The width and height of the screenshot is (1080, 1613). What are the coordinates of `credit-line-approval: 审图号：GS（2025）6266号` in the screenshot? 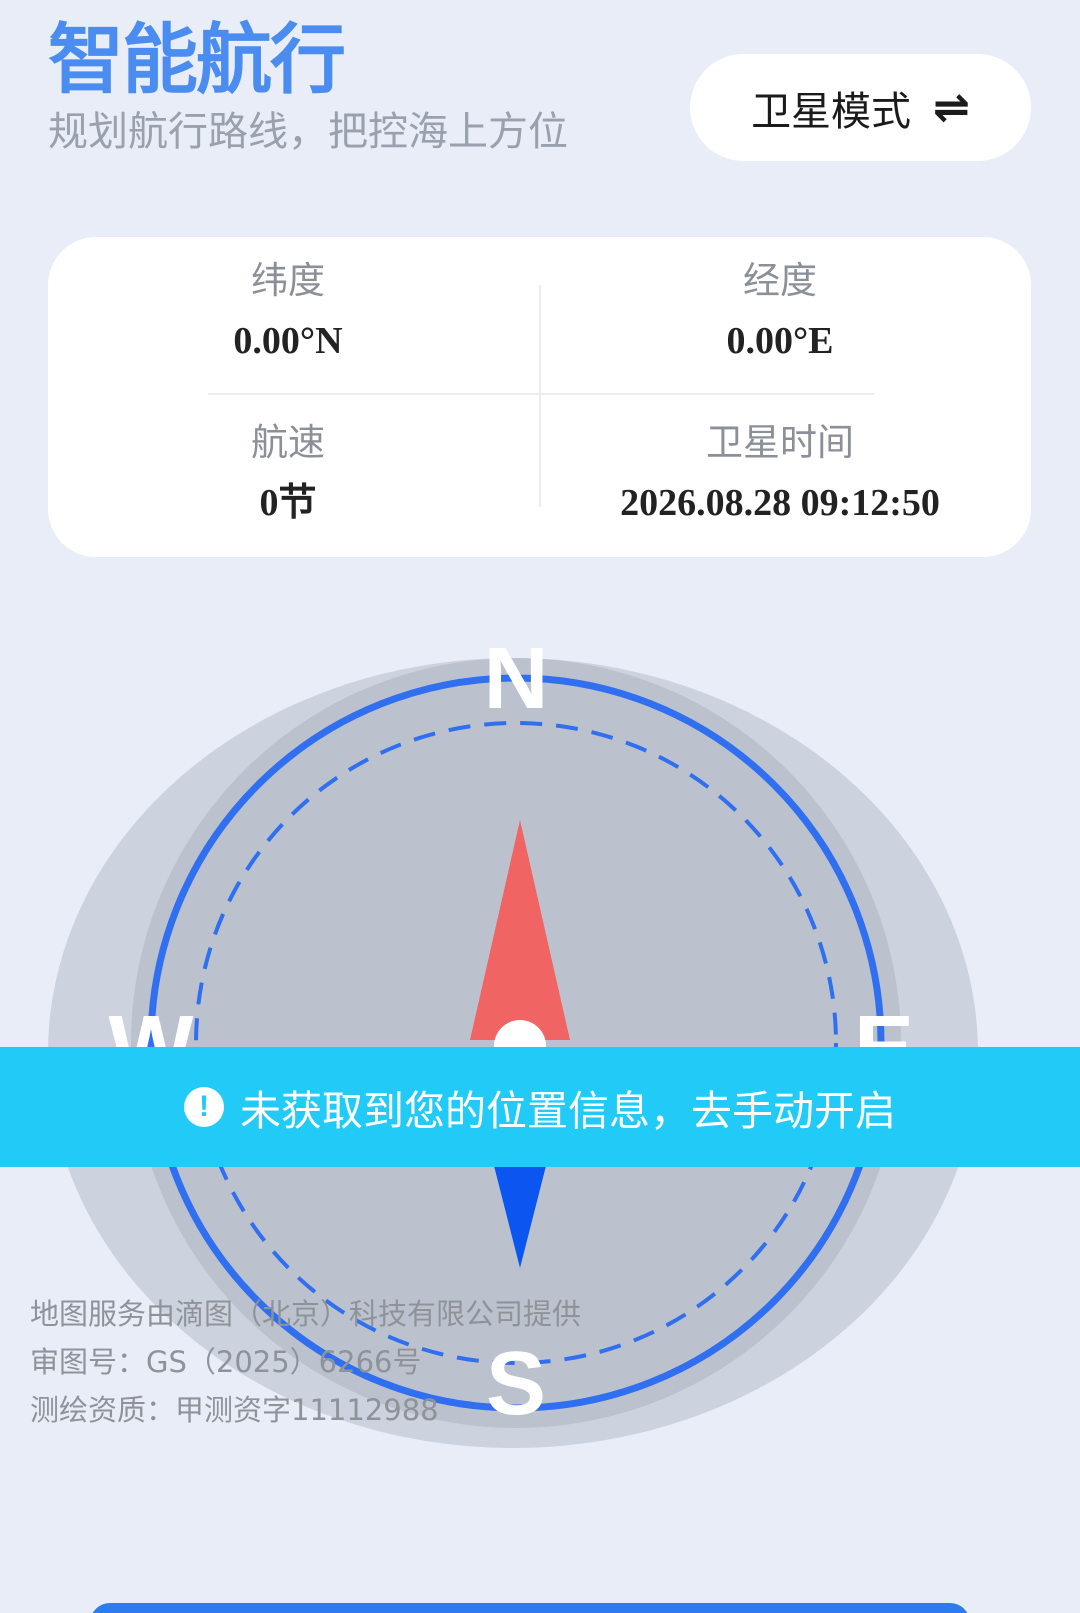 It's located at (226, 1362).